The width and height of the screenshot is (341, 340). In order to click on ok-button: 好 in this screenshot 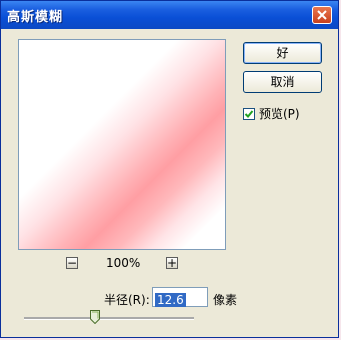, I will do `click(282, 53)`.